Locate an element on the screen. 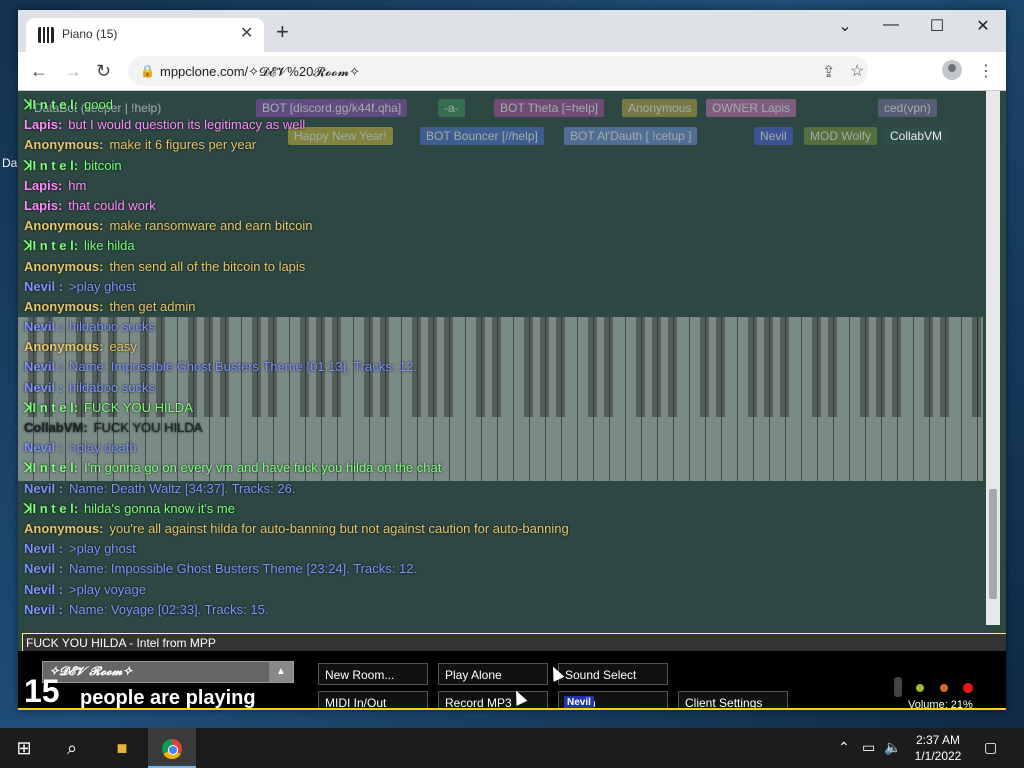  chat-text: hilda's gonna know it's me is located at coordinates (159, 508).